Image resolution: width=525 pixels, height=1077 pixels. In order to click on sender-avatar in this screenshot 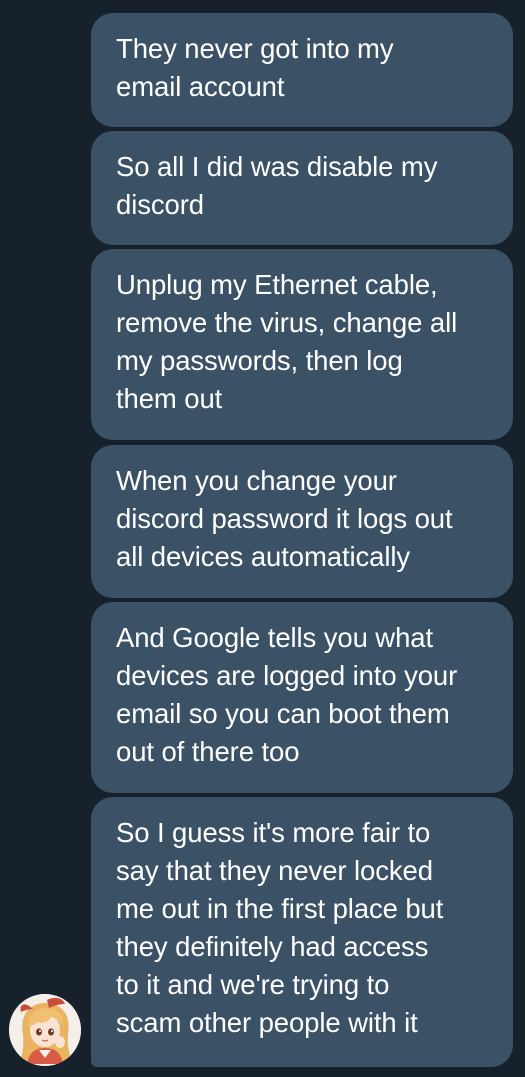, I will do `click(45, 1030)`.